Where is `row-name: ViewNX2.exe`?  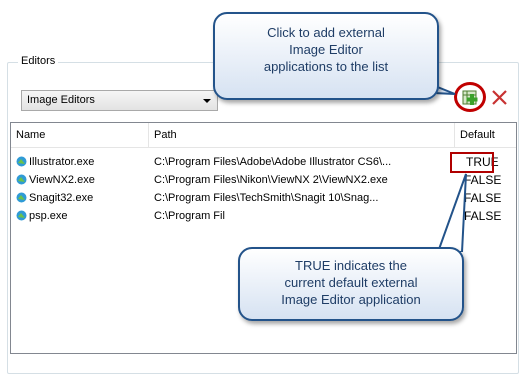
row-name: ViewNX2.exe is located at coordinates (62, 180).